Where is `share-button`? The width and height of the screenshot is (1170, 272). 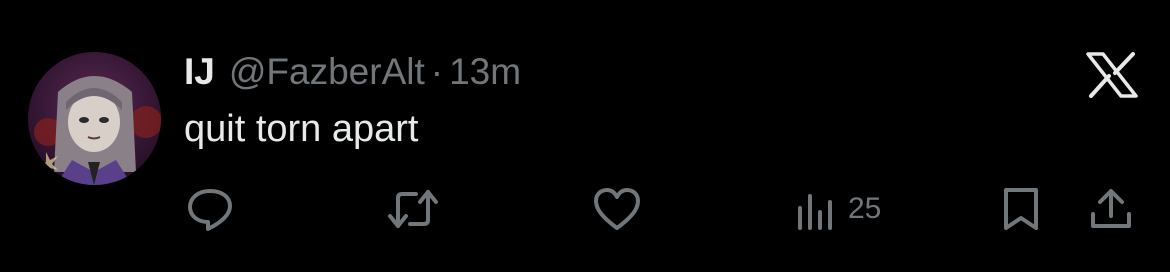
share-button is located at coordinates (1111, 209).